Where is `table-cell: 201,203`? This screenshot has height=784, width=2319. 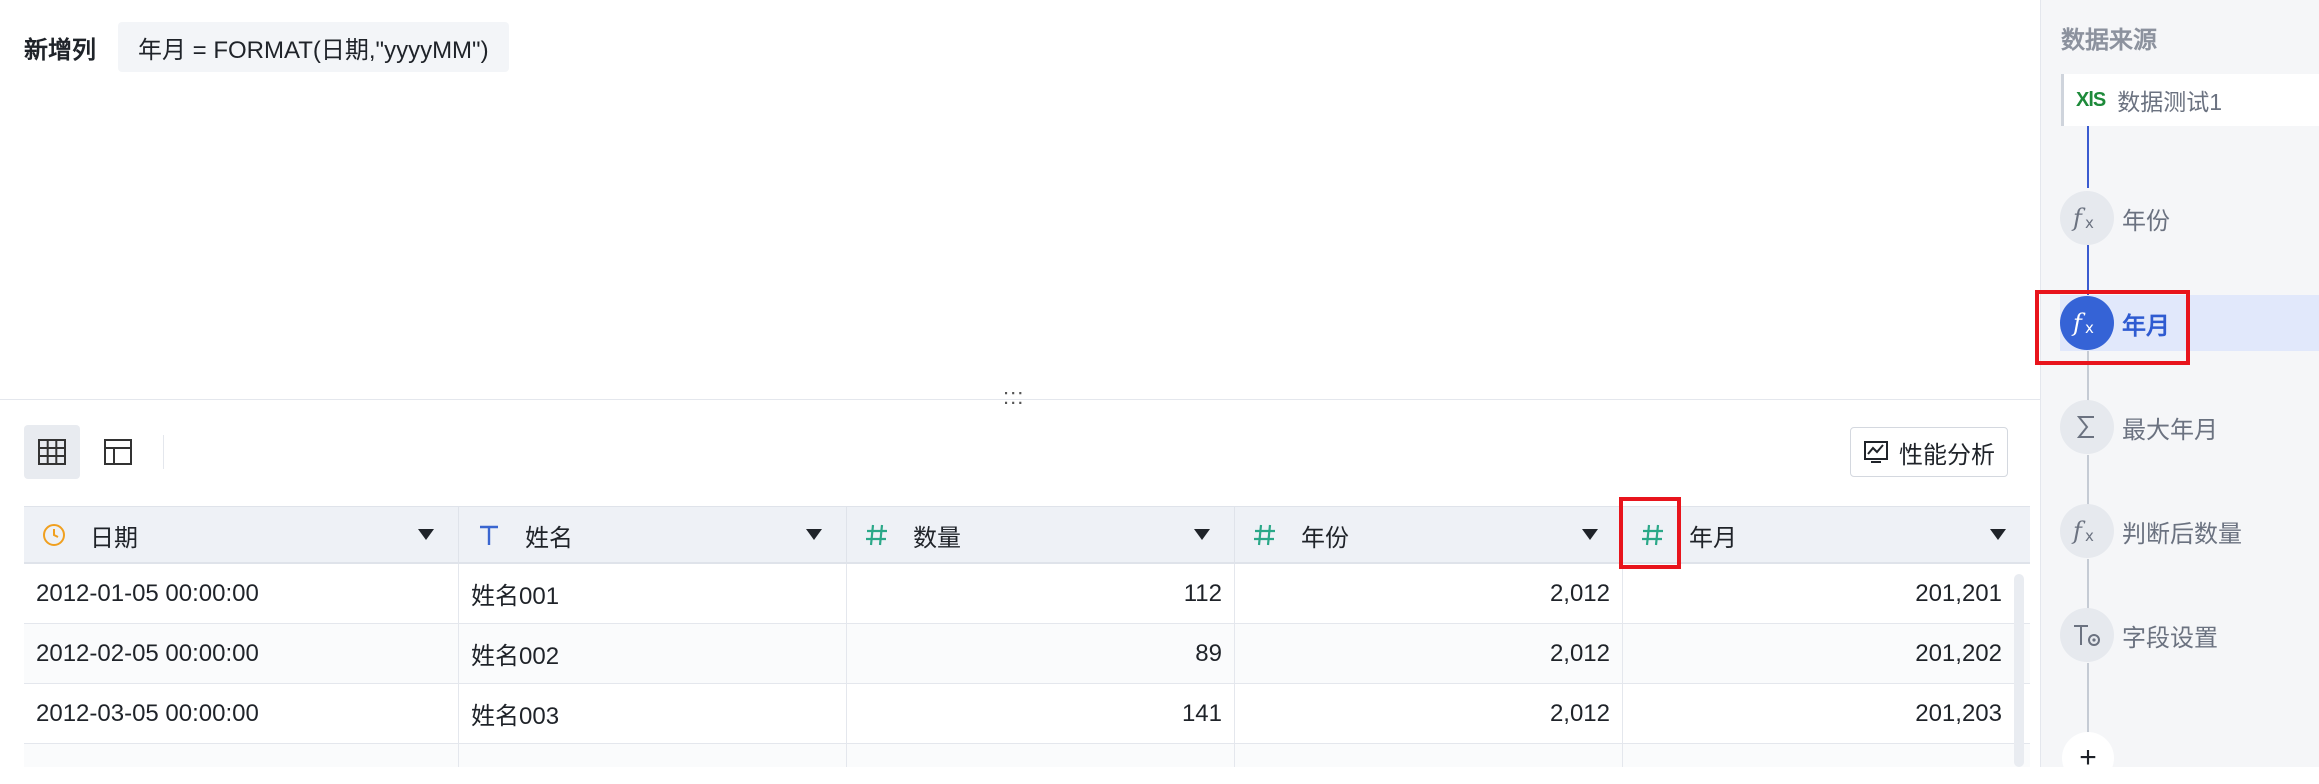
table-cell: 201,203 is located at coordinates (1958, 713).